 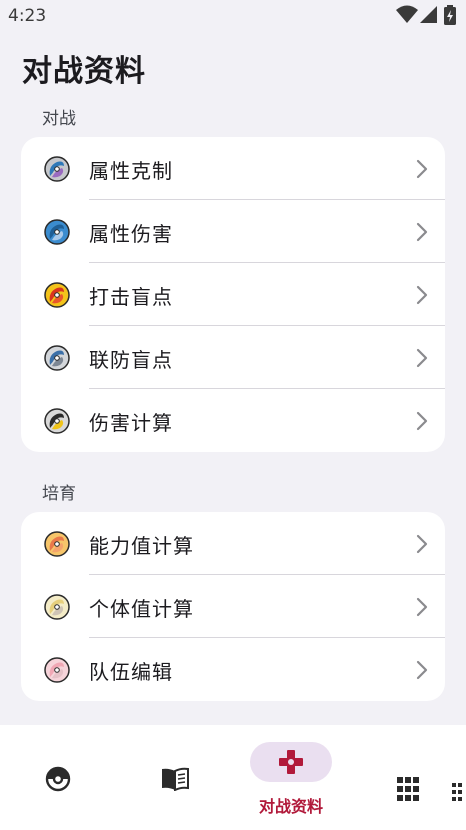 What do you see at coordinates (423, 777) in the screenshot?
I see `nav-tab-more` at bounding box center [423, 777].